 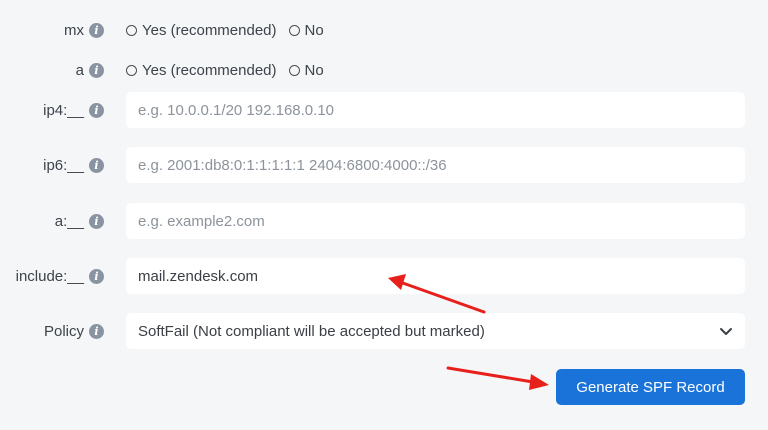 I want to click on a-mechanism-label: a:__ i, so click(x=52, y=221).